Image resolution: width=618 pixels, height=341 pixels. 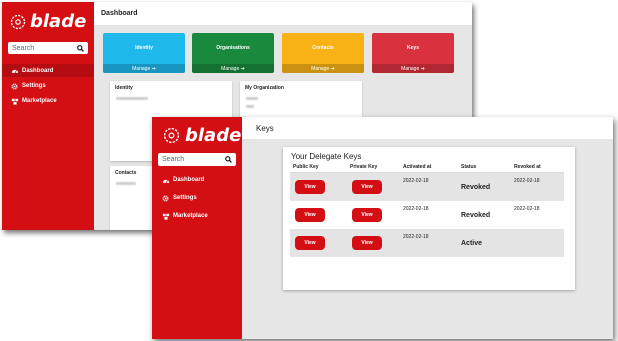 What do you see at coordinates (484, 243) in the screenshot?
I see `status-cell: Active` at bounding box center [484, 243].